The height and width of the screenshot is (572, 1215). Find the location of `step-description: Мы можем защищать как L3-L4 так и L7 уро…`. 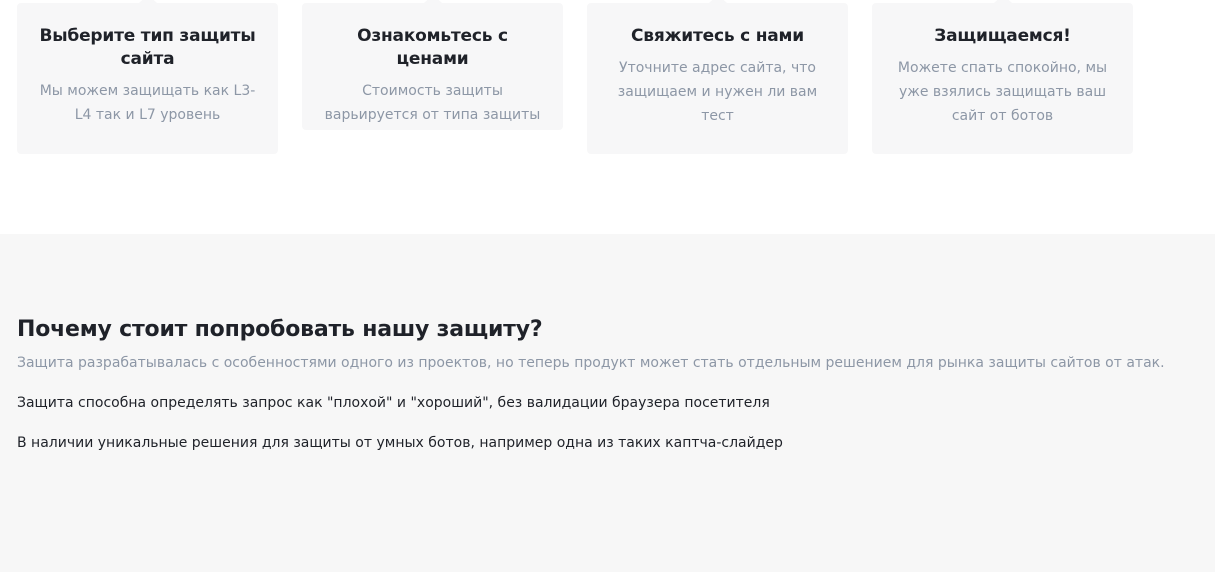

step-description: Мы можем защищать как L3-L4 так и L7 уро… is located at coordinates (147, 103).